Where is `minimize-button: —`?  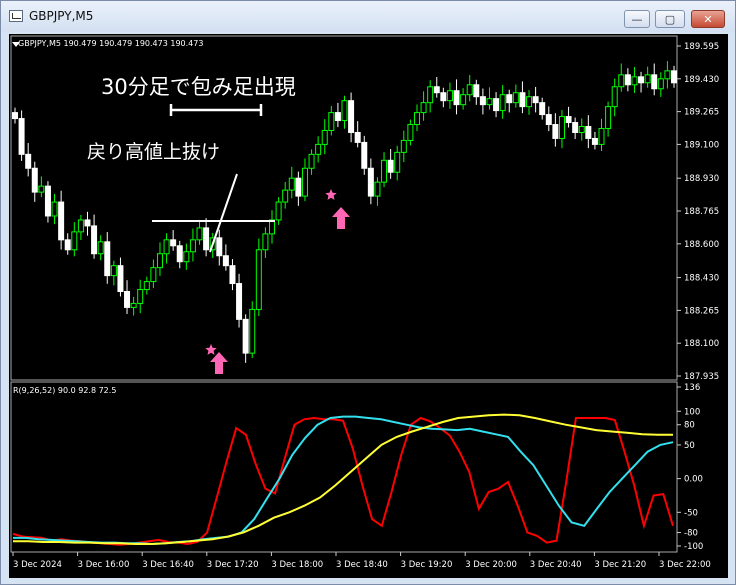
minimize-button: — is located at coordinates (637, 19).